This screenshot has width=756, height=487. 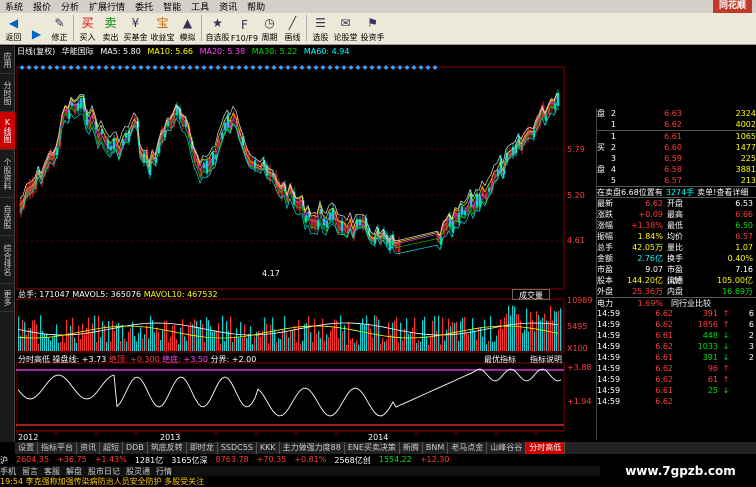 I want to click on indicator-tab: 超短, so click(x=111, y=448).